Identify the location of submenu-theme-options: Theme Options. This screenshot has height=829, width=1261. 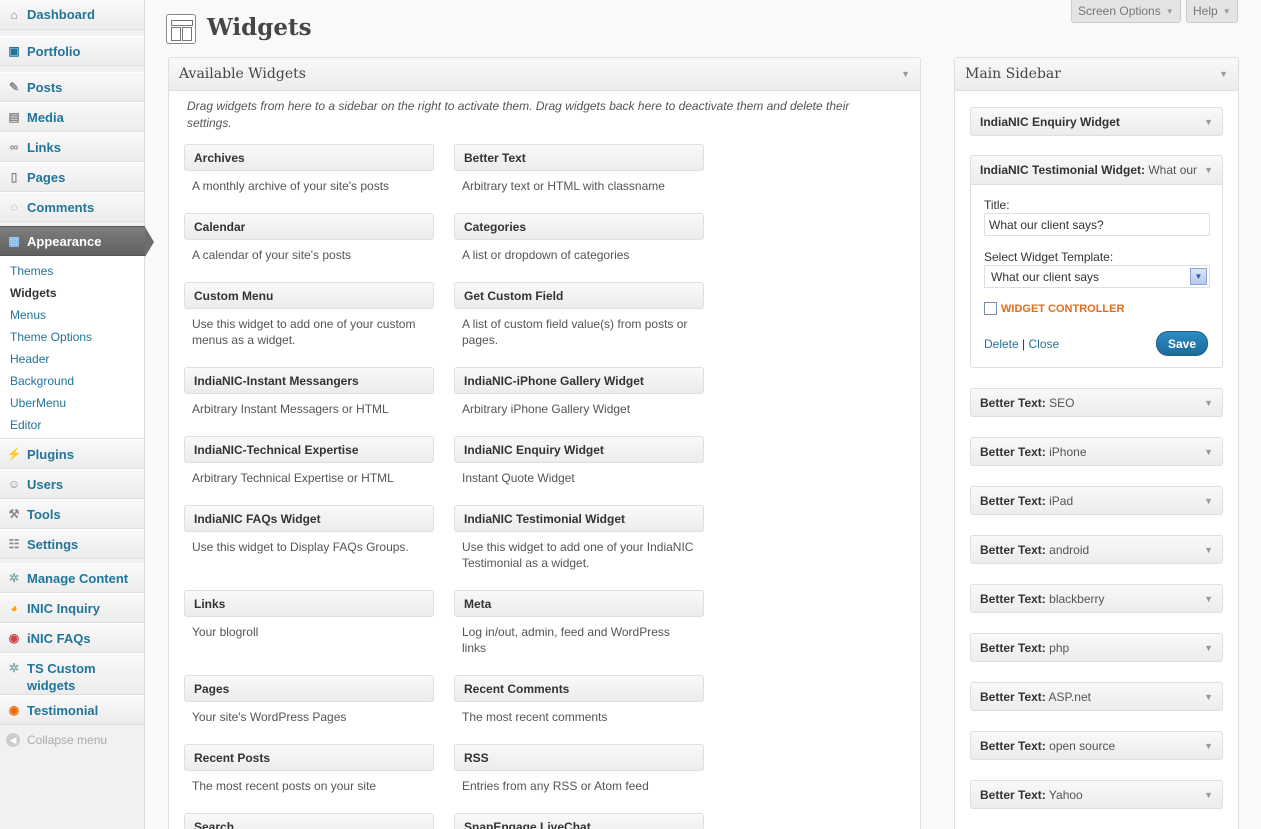
(72, 337).